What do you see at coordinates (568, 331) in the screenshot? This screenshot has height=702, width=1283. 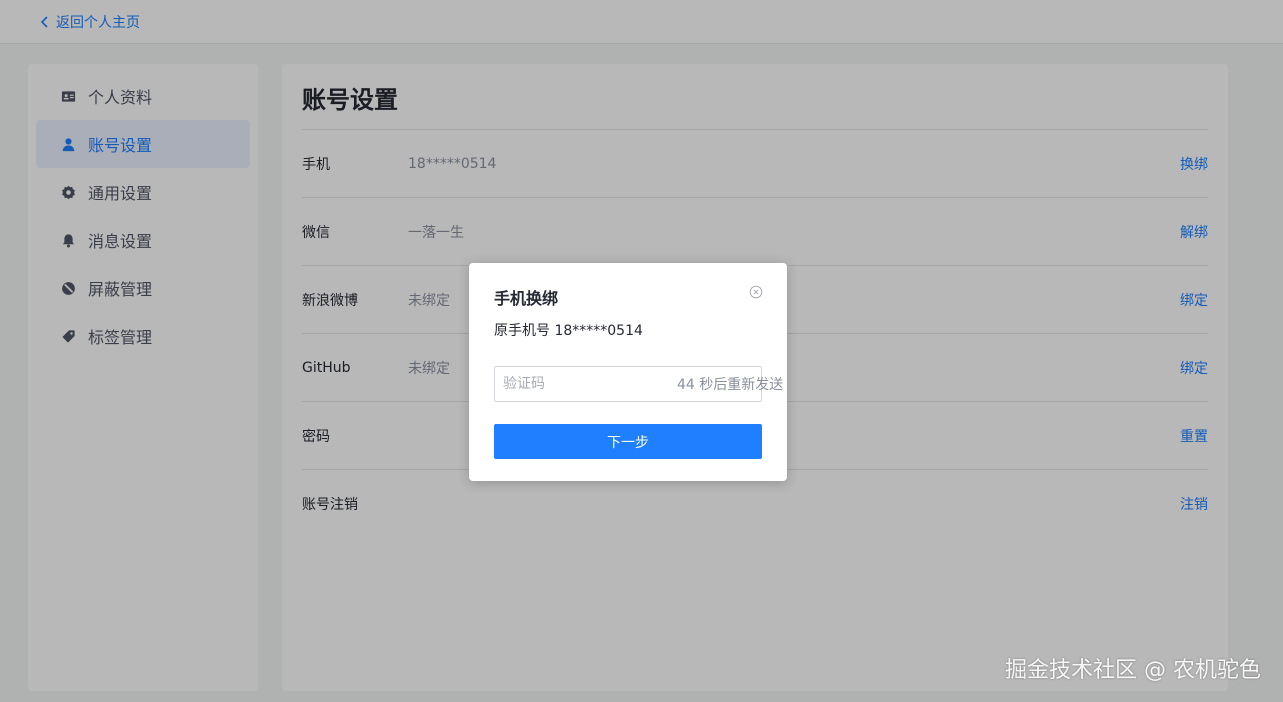 I see `original-phone-text: 原手机号 18*****0514` at bounding box center [568, 331].